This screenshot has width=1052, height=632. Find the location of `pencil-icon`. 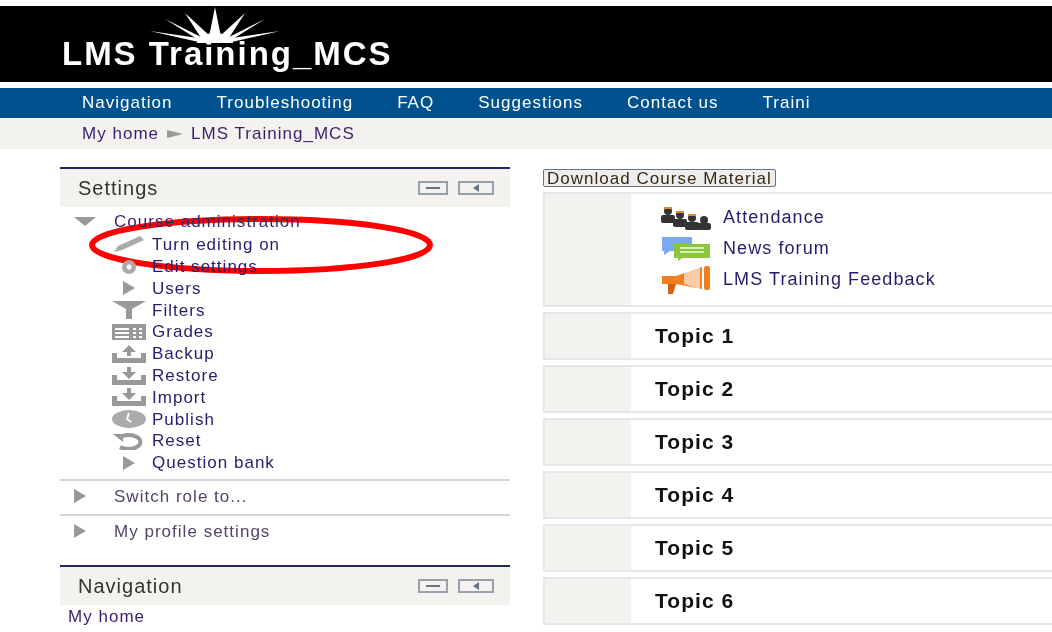

pencil-icon is located at coordinates (129, 244).